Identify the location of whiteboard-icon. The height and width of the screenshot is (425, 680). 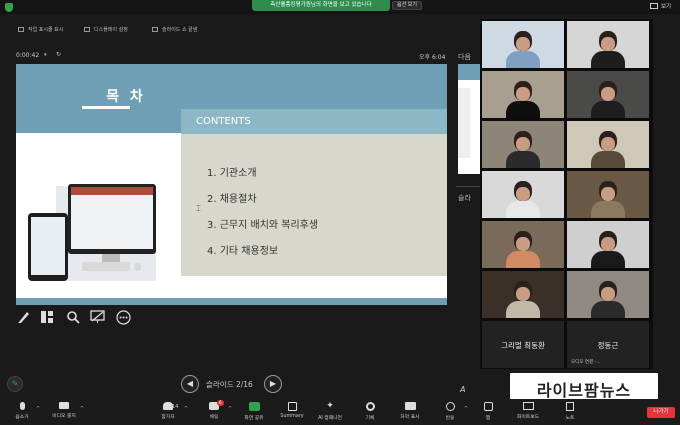
(528, 406).